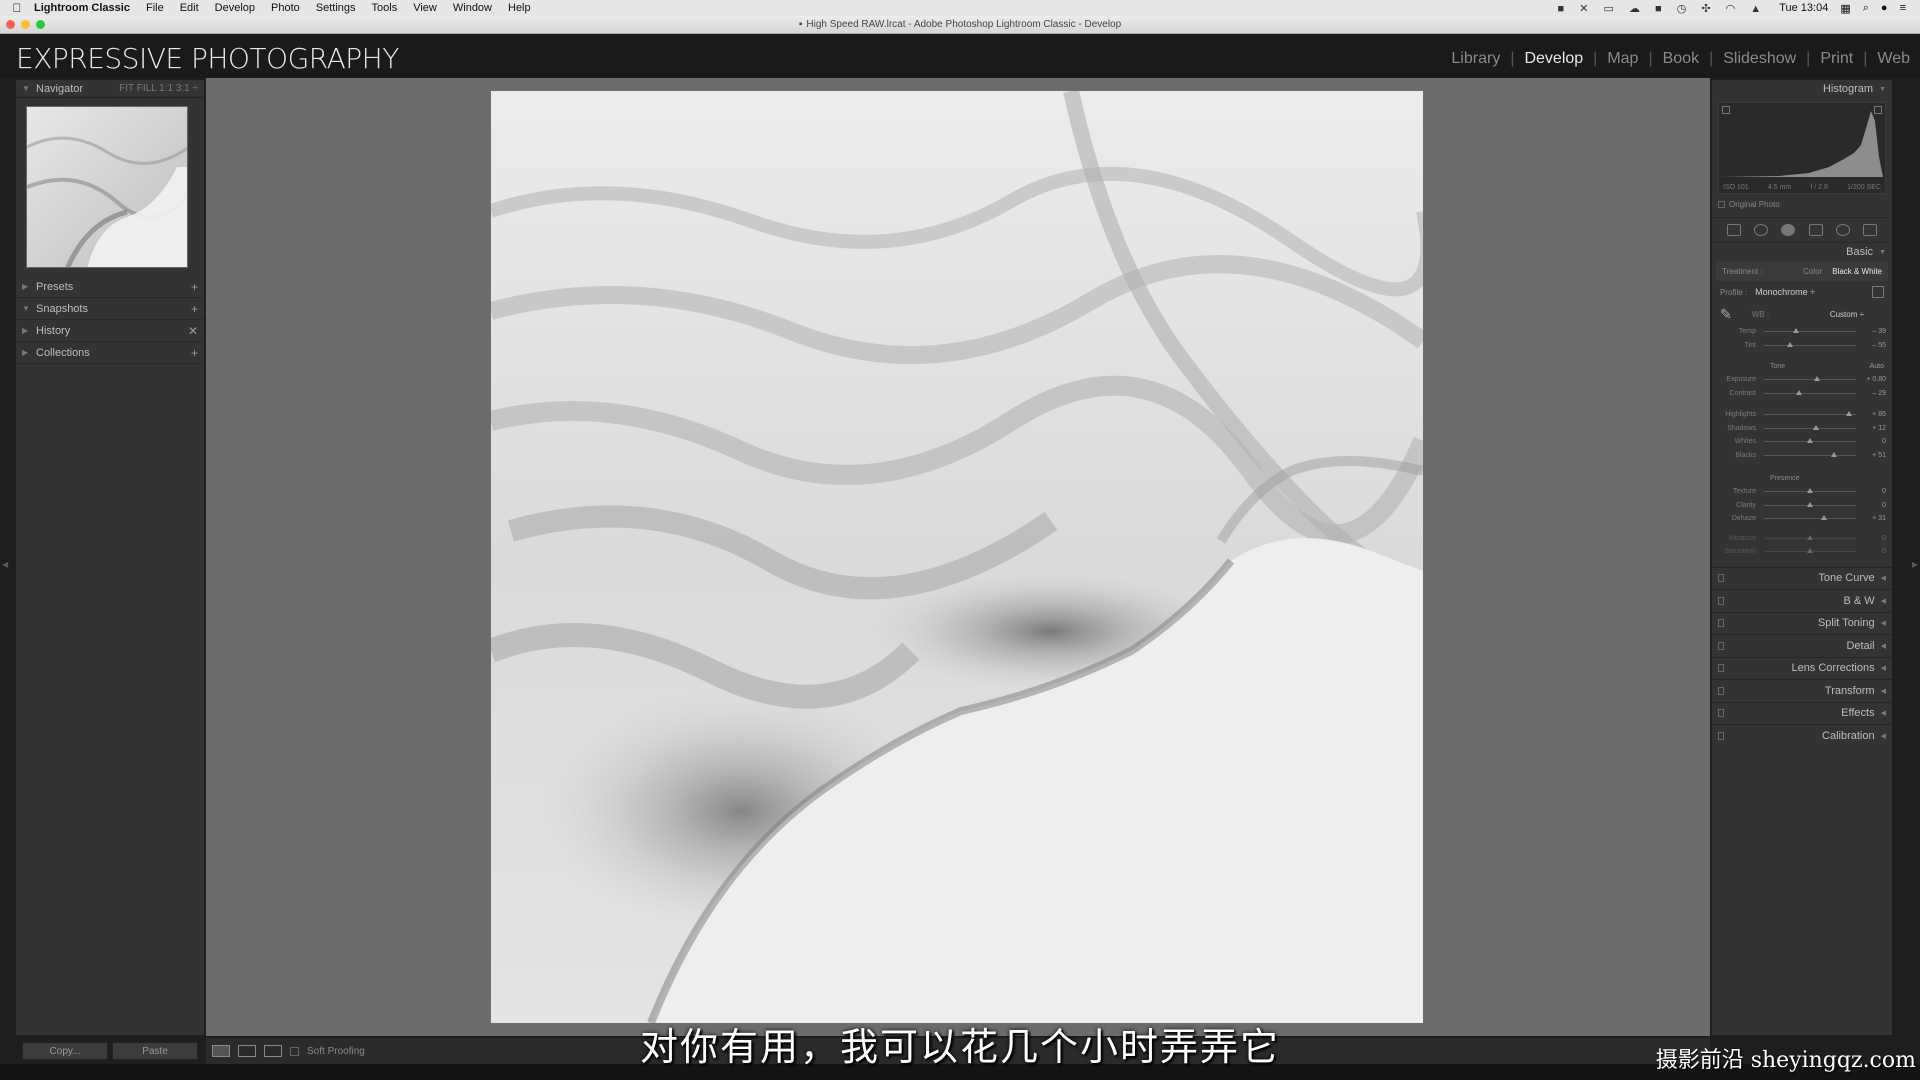 The width and height of the screenshot is (1920, 1080). Describe the element at coordinates (110, 331) in the screenshot. I see `history-panel-header: ▶ History ✕` at that location.